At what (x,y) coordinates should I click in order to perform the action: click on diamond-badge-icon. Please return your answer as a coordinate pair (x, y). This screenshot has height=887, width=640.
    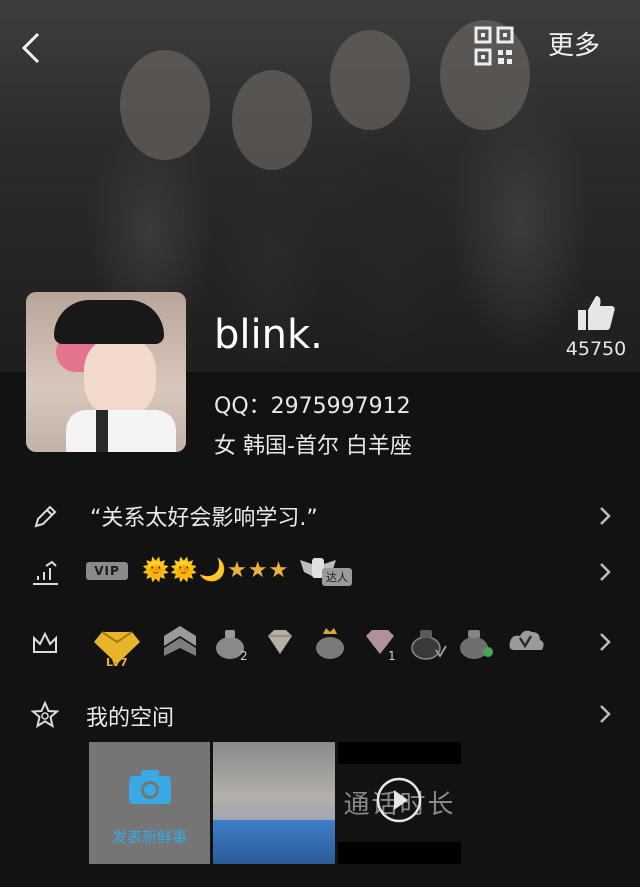
    Looking at the image, I should click on (280, 642).